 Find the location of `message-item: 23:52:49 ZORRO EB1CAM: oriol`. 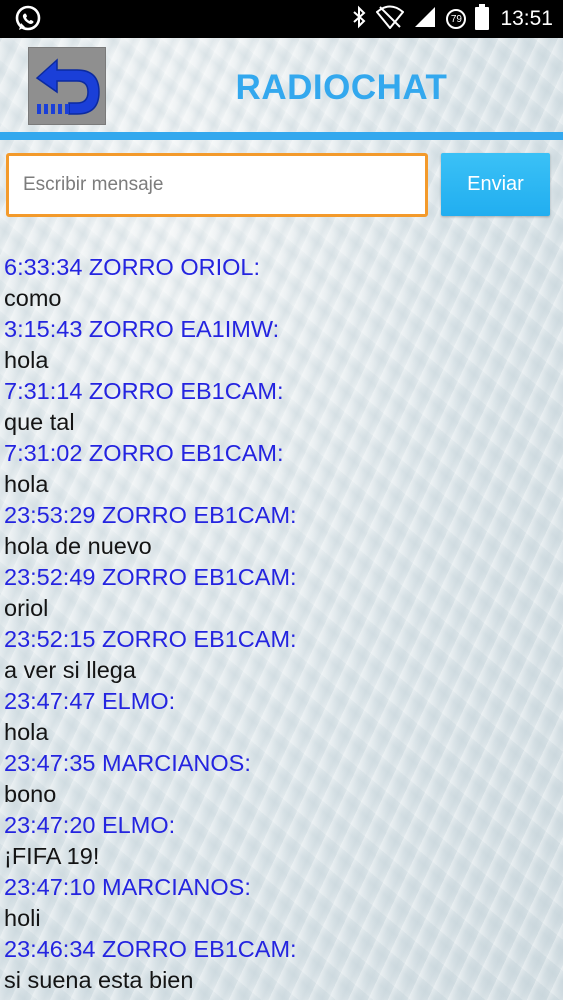

message-item: 23:52:49 ZORRO EB1CAM: oriol is located at coordinates (281, 593).